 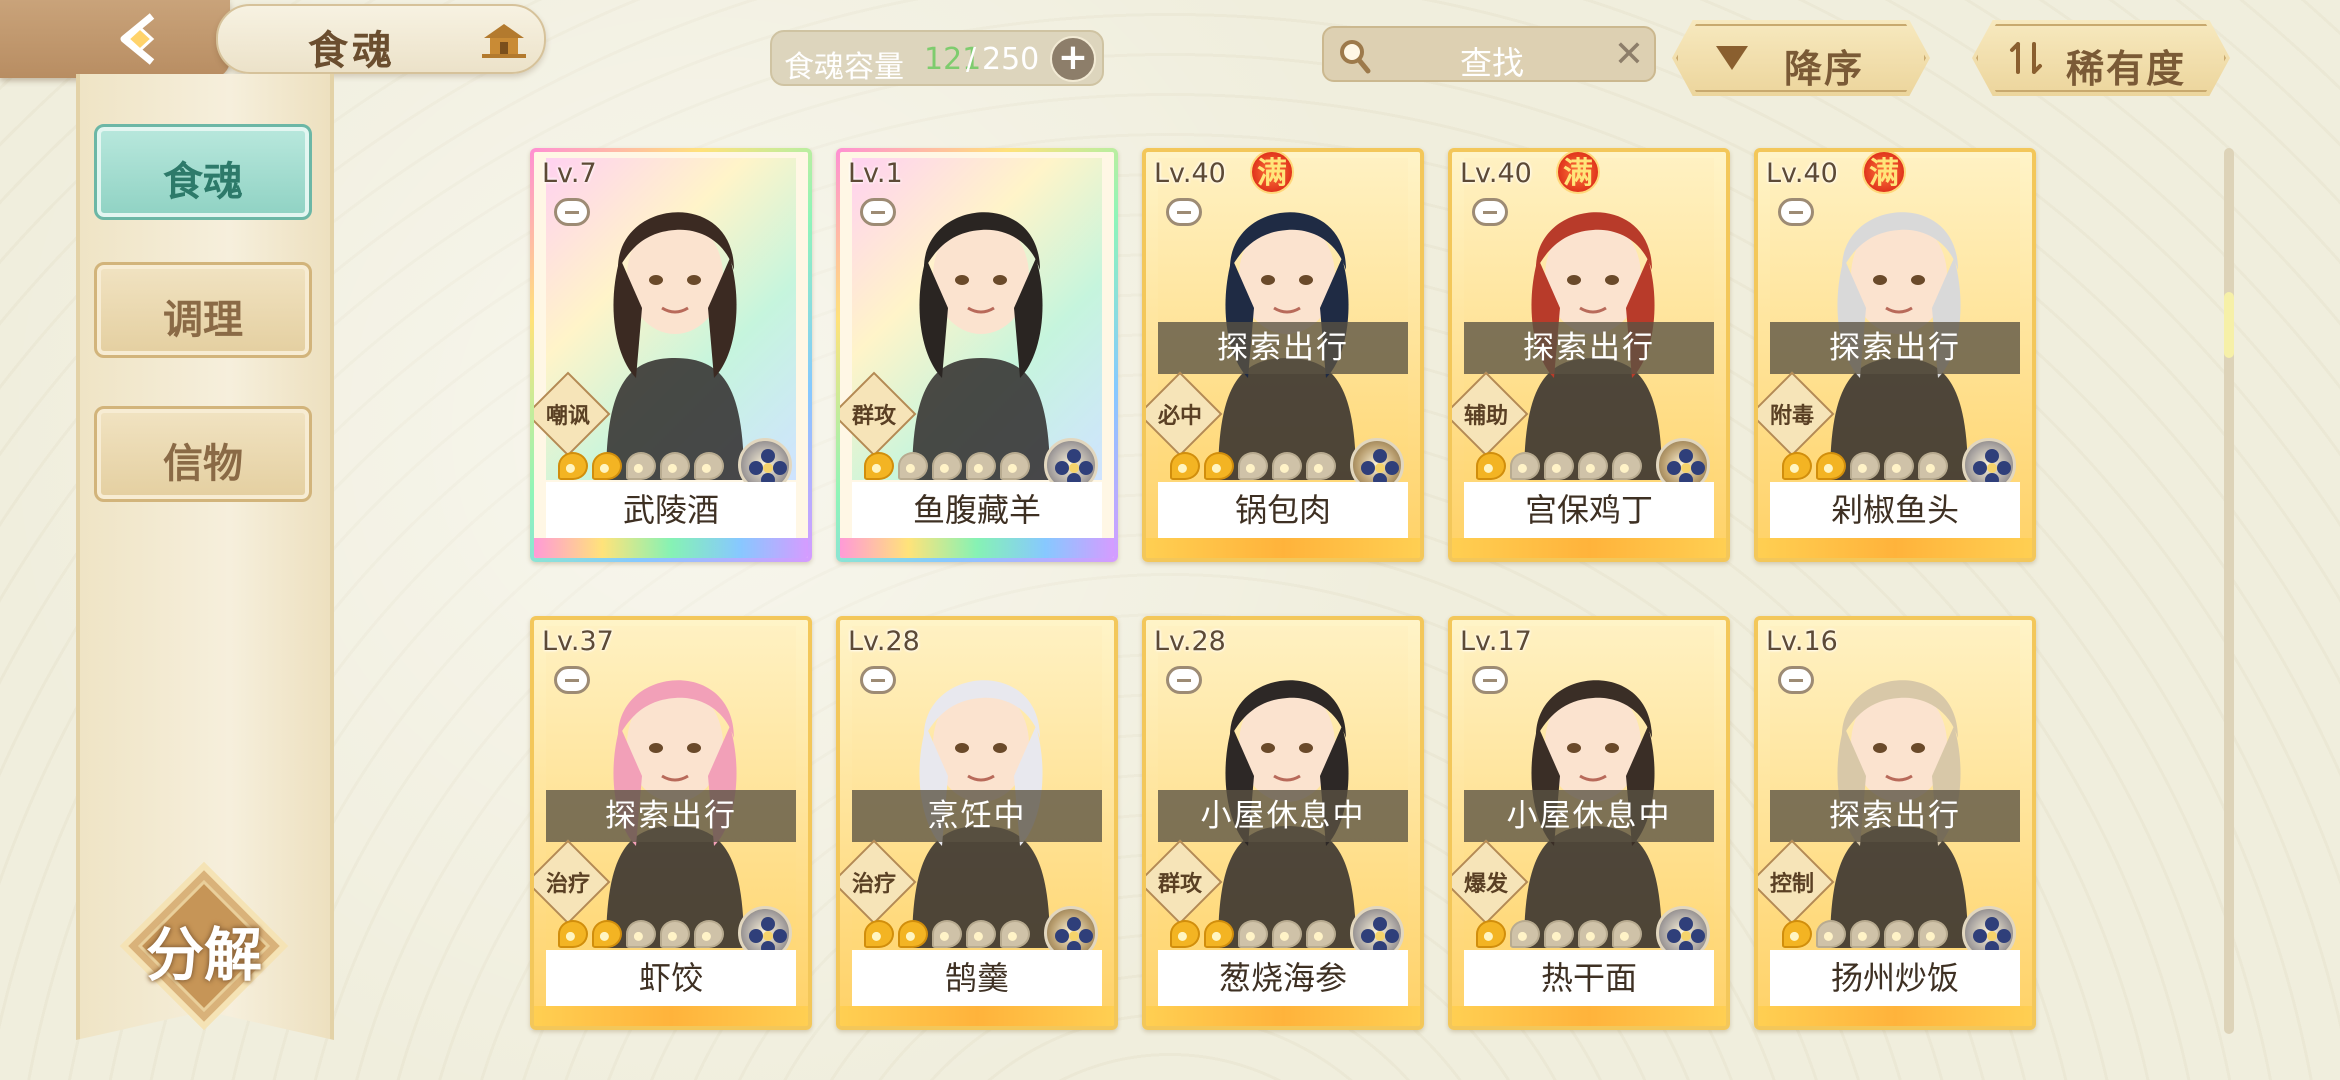 What do you see at coordinates (203, 310) in the screenshot?
I see `sidebar-item-conditioning: 调理` at bounding box center [203, 310].